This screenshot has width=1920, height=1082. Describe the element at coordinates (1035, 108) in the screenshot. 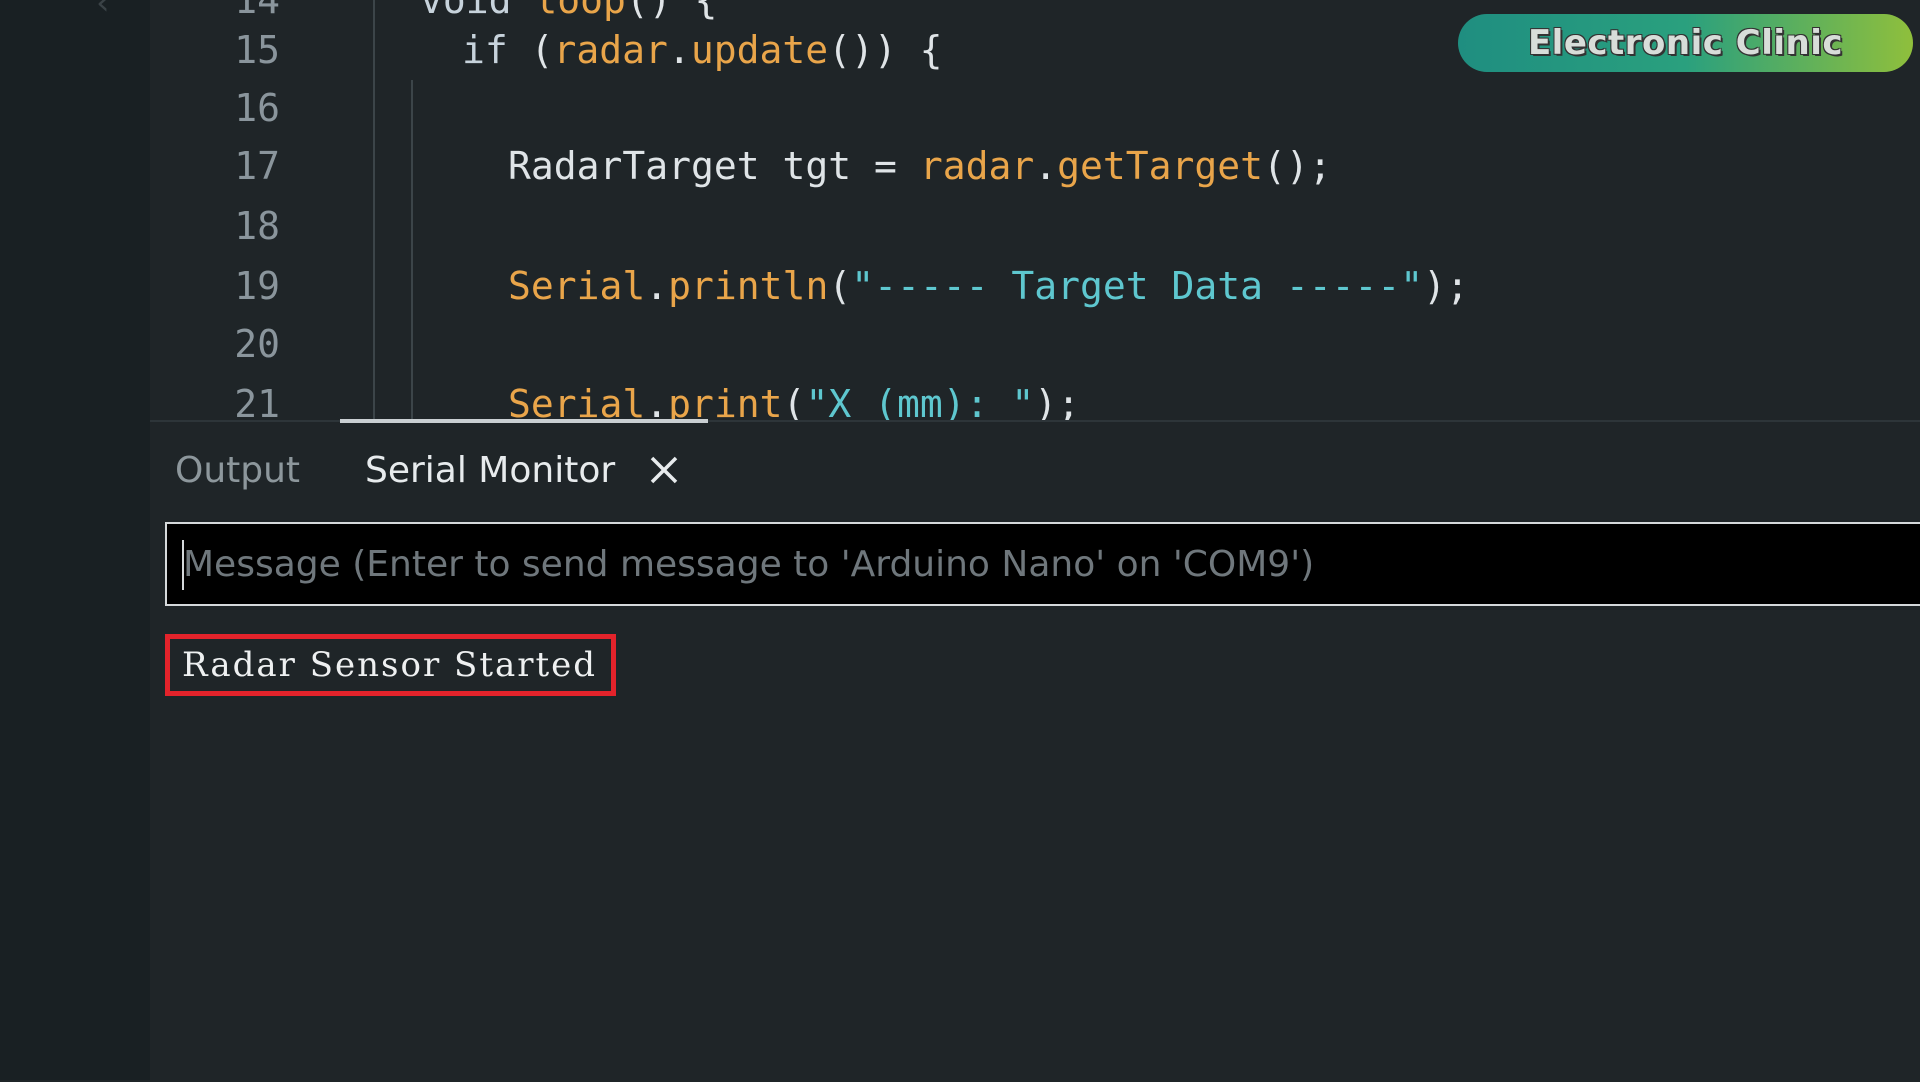

I see `code-line: 16` at that location.